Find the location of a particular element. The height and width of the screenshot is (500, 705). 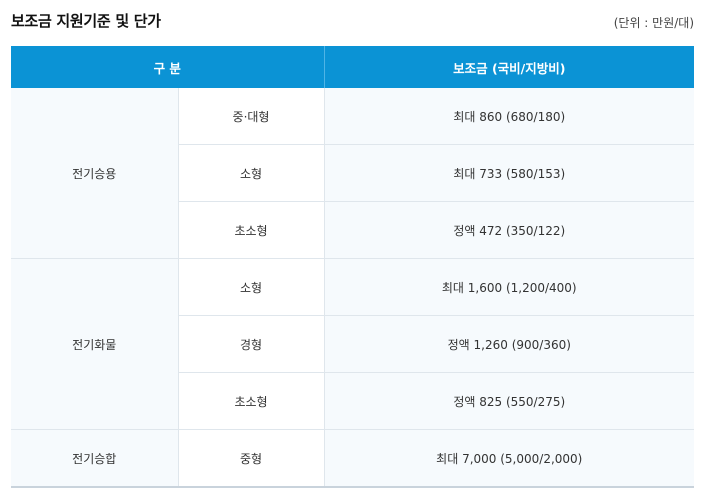

subsidy-amount-cell: 최대 7,000 (5,000/2,000) is located at coordinates (509, 458).